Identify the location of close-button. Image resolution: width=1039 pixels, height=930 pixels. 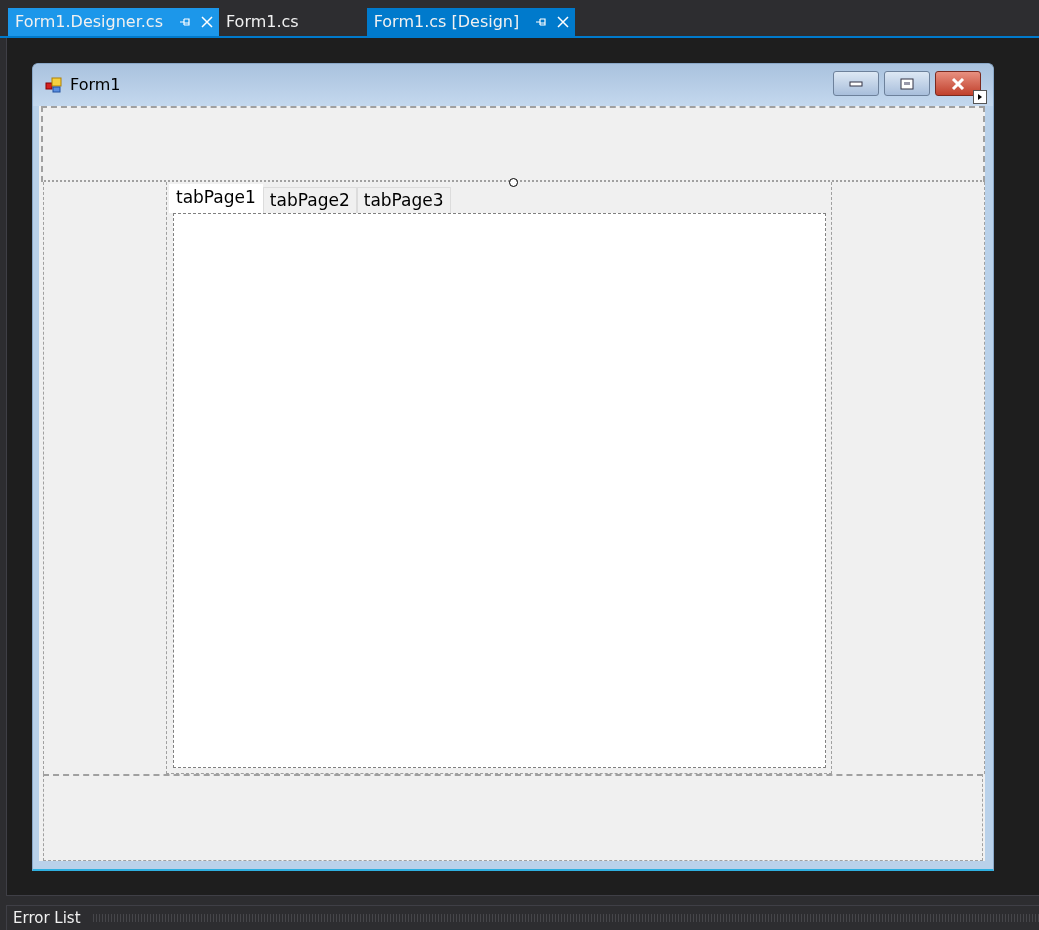
(958, 84).